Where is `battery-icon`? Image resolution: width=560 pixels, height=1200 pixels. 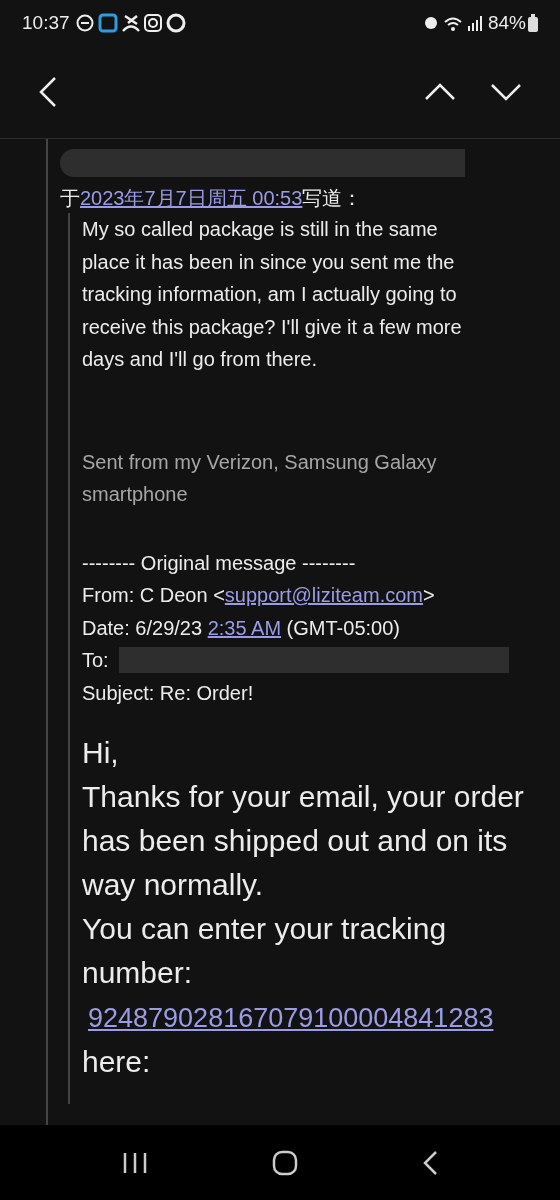 battery-icon is located at coordinates (533, 23).